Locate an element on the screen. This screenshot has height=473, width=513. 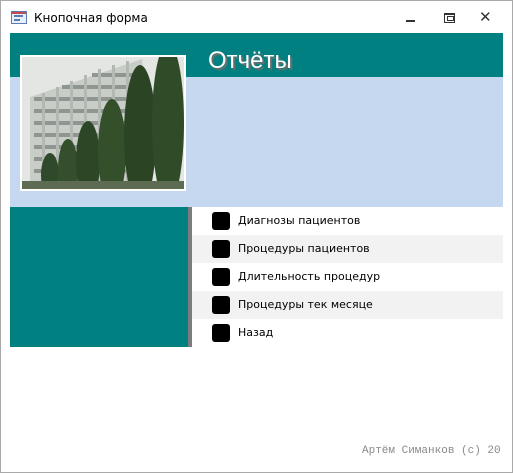
close-icon: ✕ is located at coordinates (485, 17).